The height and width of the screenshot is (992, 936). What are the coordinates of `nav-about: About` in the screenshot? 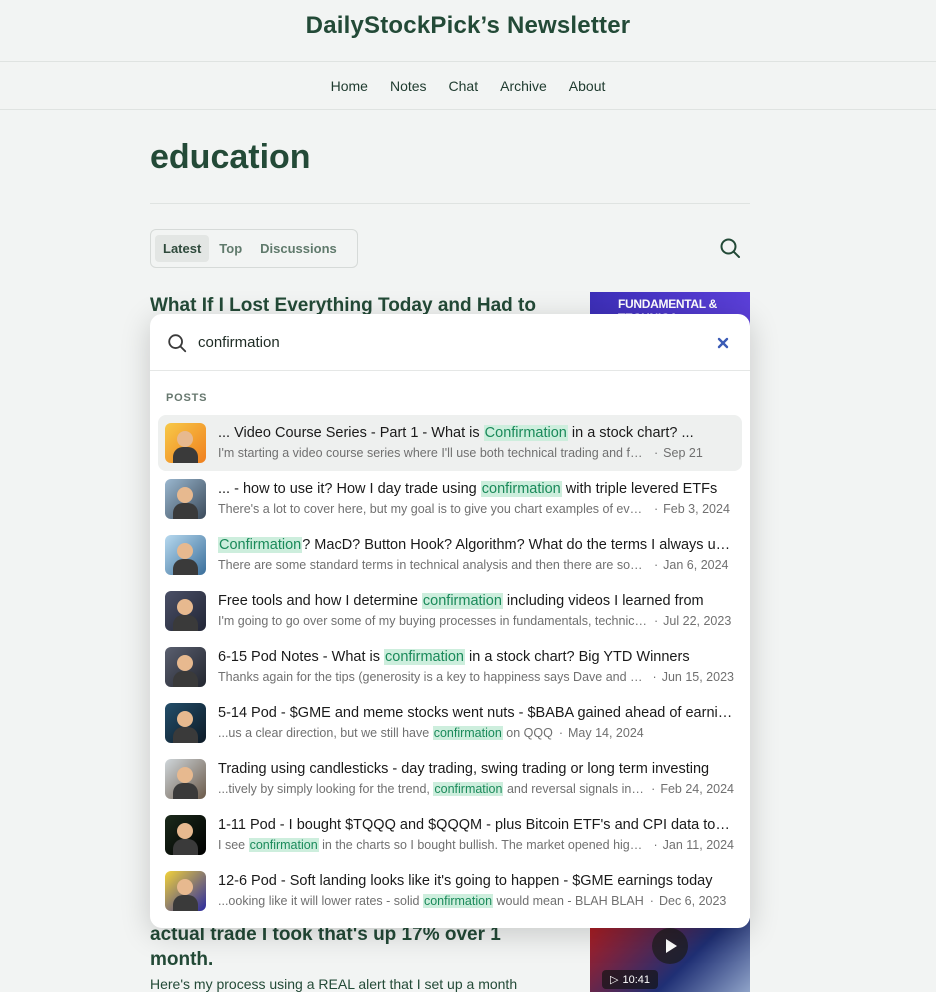 It's located at (587, 86).